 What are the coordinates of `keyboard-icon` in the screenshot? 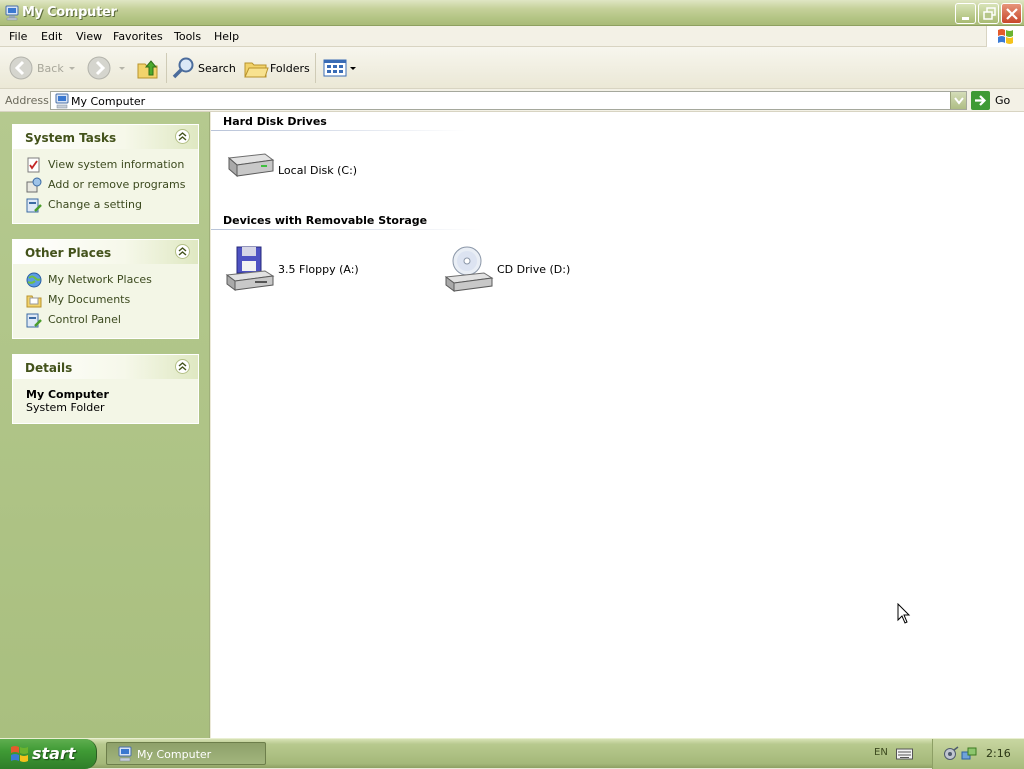 It's located at (904, 753).